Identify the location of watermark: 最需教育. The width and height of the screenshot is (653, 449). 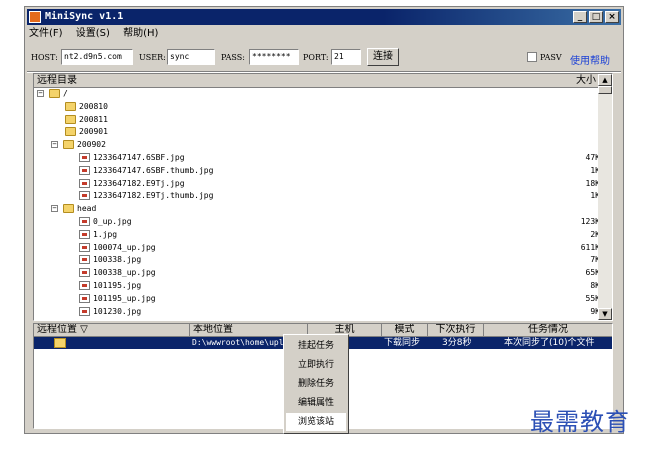
(580, 422).